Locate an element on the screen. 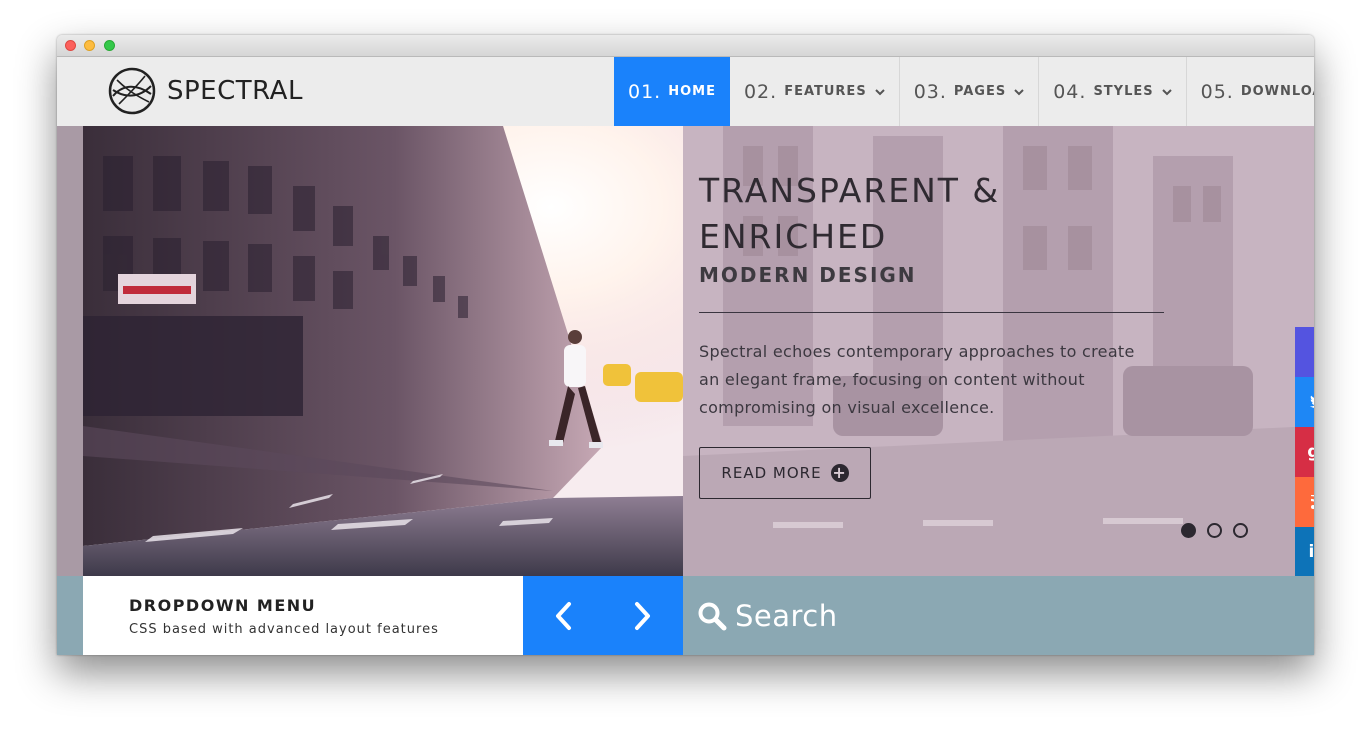  read-more-button: READ MORE + is located at coordinates (785, 473).